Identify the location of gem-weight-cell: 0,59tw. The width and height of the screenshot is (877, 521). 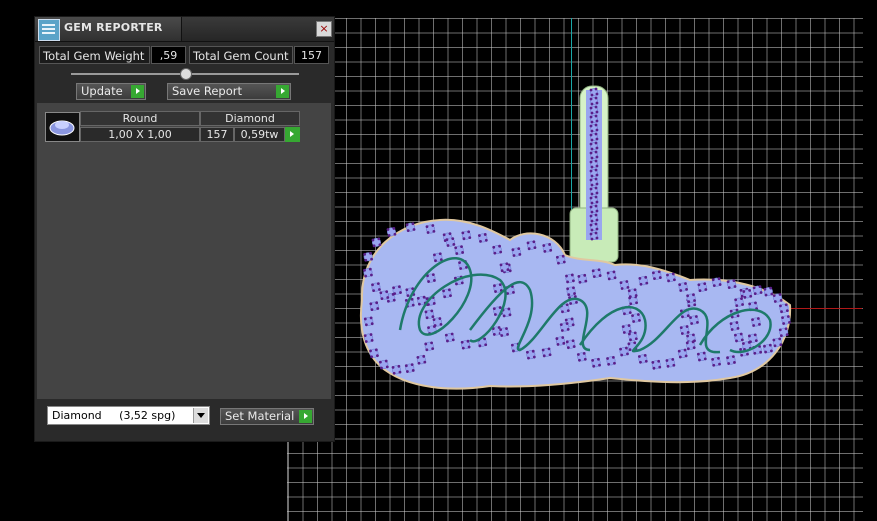
(259, 134).